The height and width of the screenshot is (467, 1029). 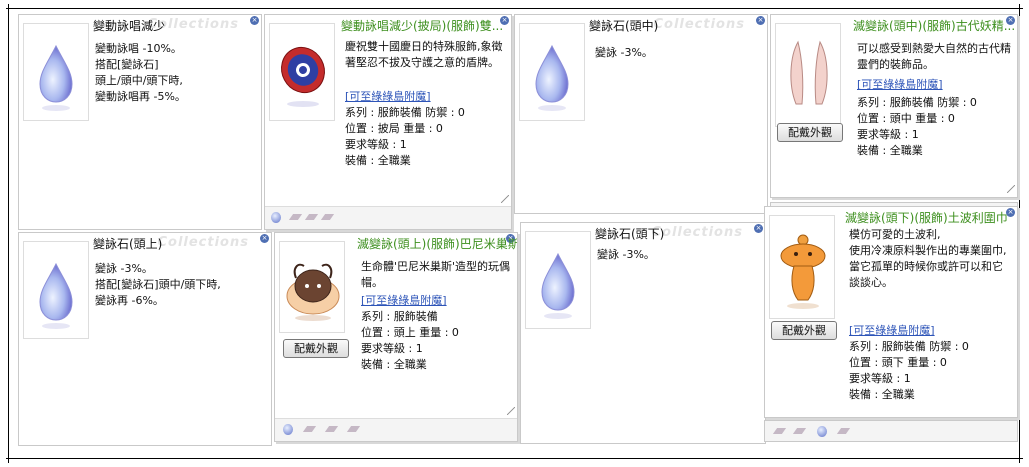 What do you see at coordinates (303, 76) in the screenshot?
I see `shield-icon` at bounding box center [303, 76].